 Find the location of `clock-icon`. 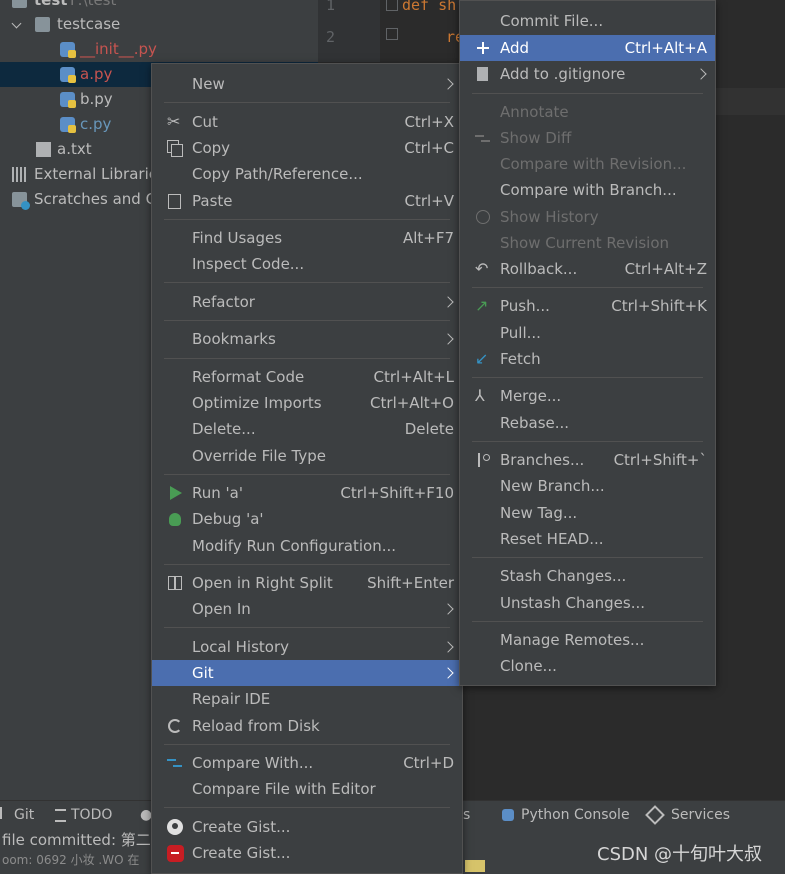

clock-icon is located at coordinates (483, 217).